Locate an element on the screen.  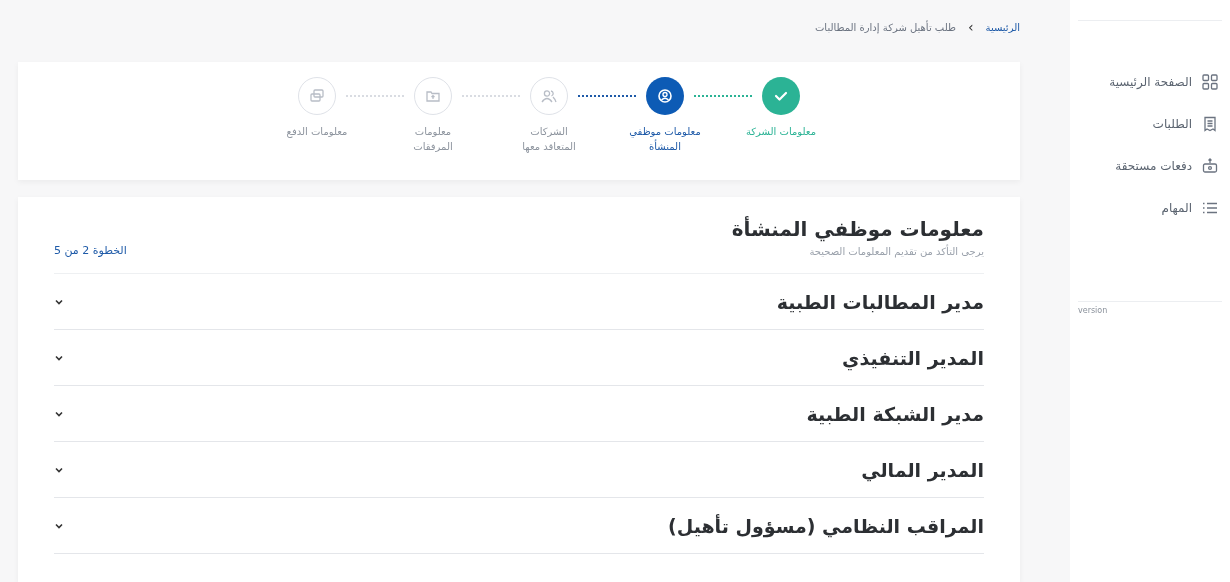
section-title: معلومات موظفي المنشأة is located at coordinates (857, 229).